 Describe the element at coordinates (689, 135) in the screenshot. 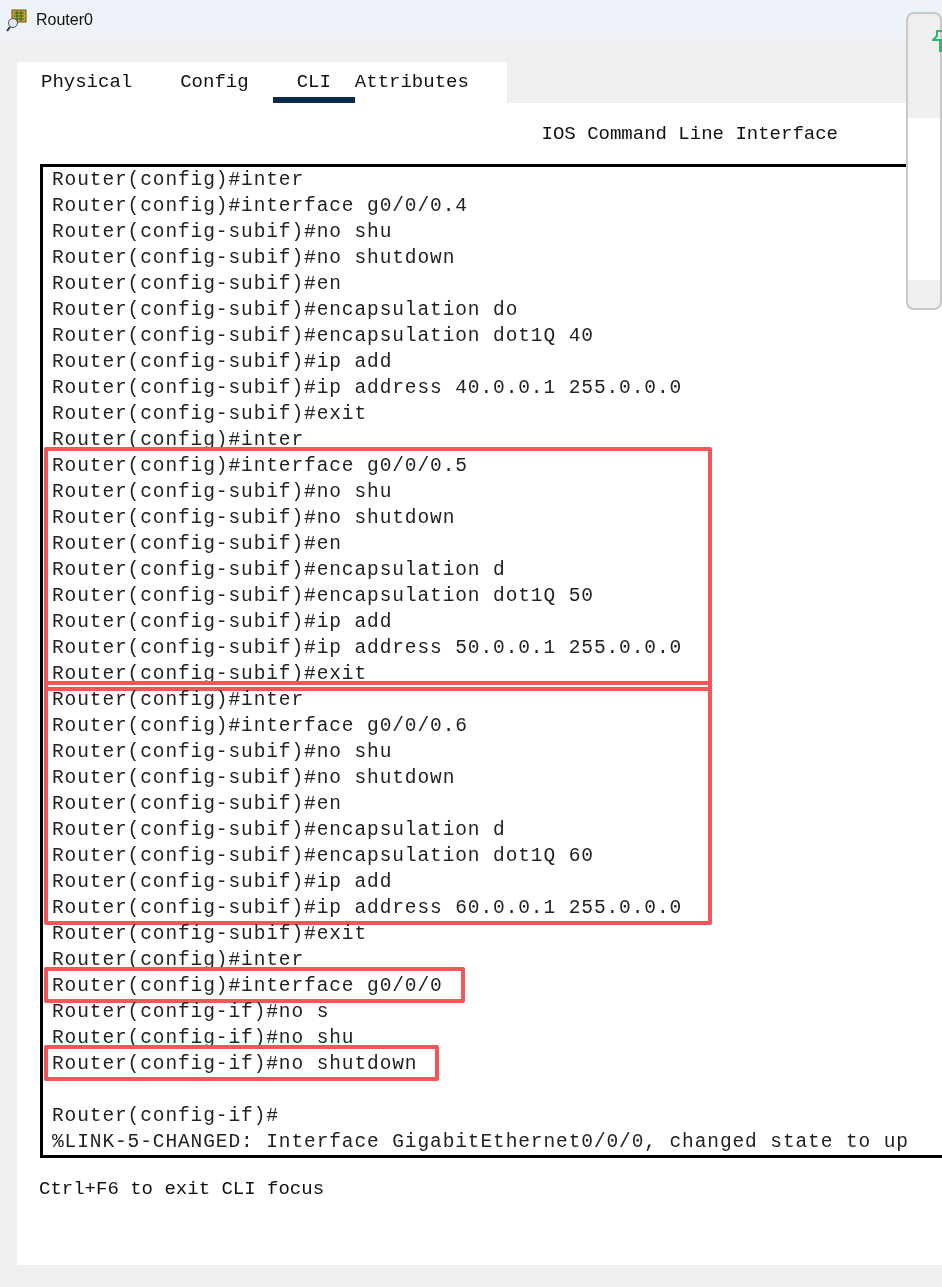

I see `cli-heading: IOS Command Line Interface` at that location.